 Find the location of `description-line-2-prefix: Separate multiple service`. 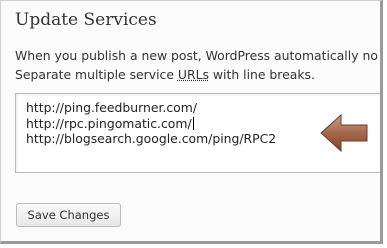

description-line-2-prefix: Separate multiple service is located at coordinates (96, 74).